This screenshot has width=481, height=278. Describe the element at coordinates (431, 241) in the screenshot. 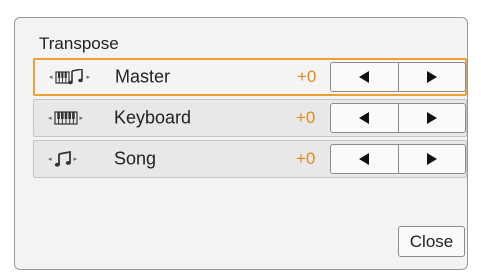

I see `close-button: Close` at that location.